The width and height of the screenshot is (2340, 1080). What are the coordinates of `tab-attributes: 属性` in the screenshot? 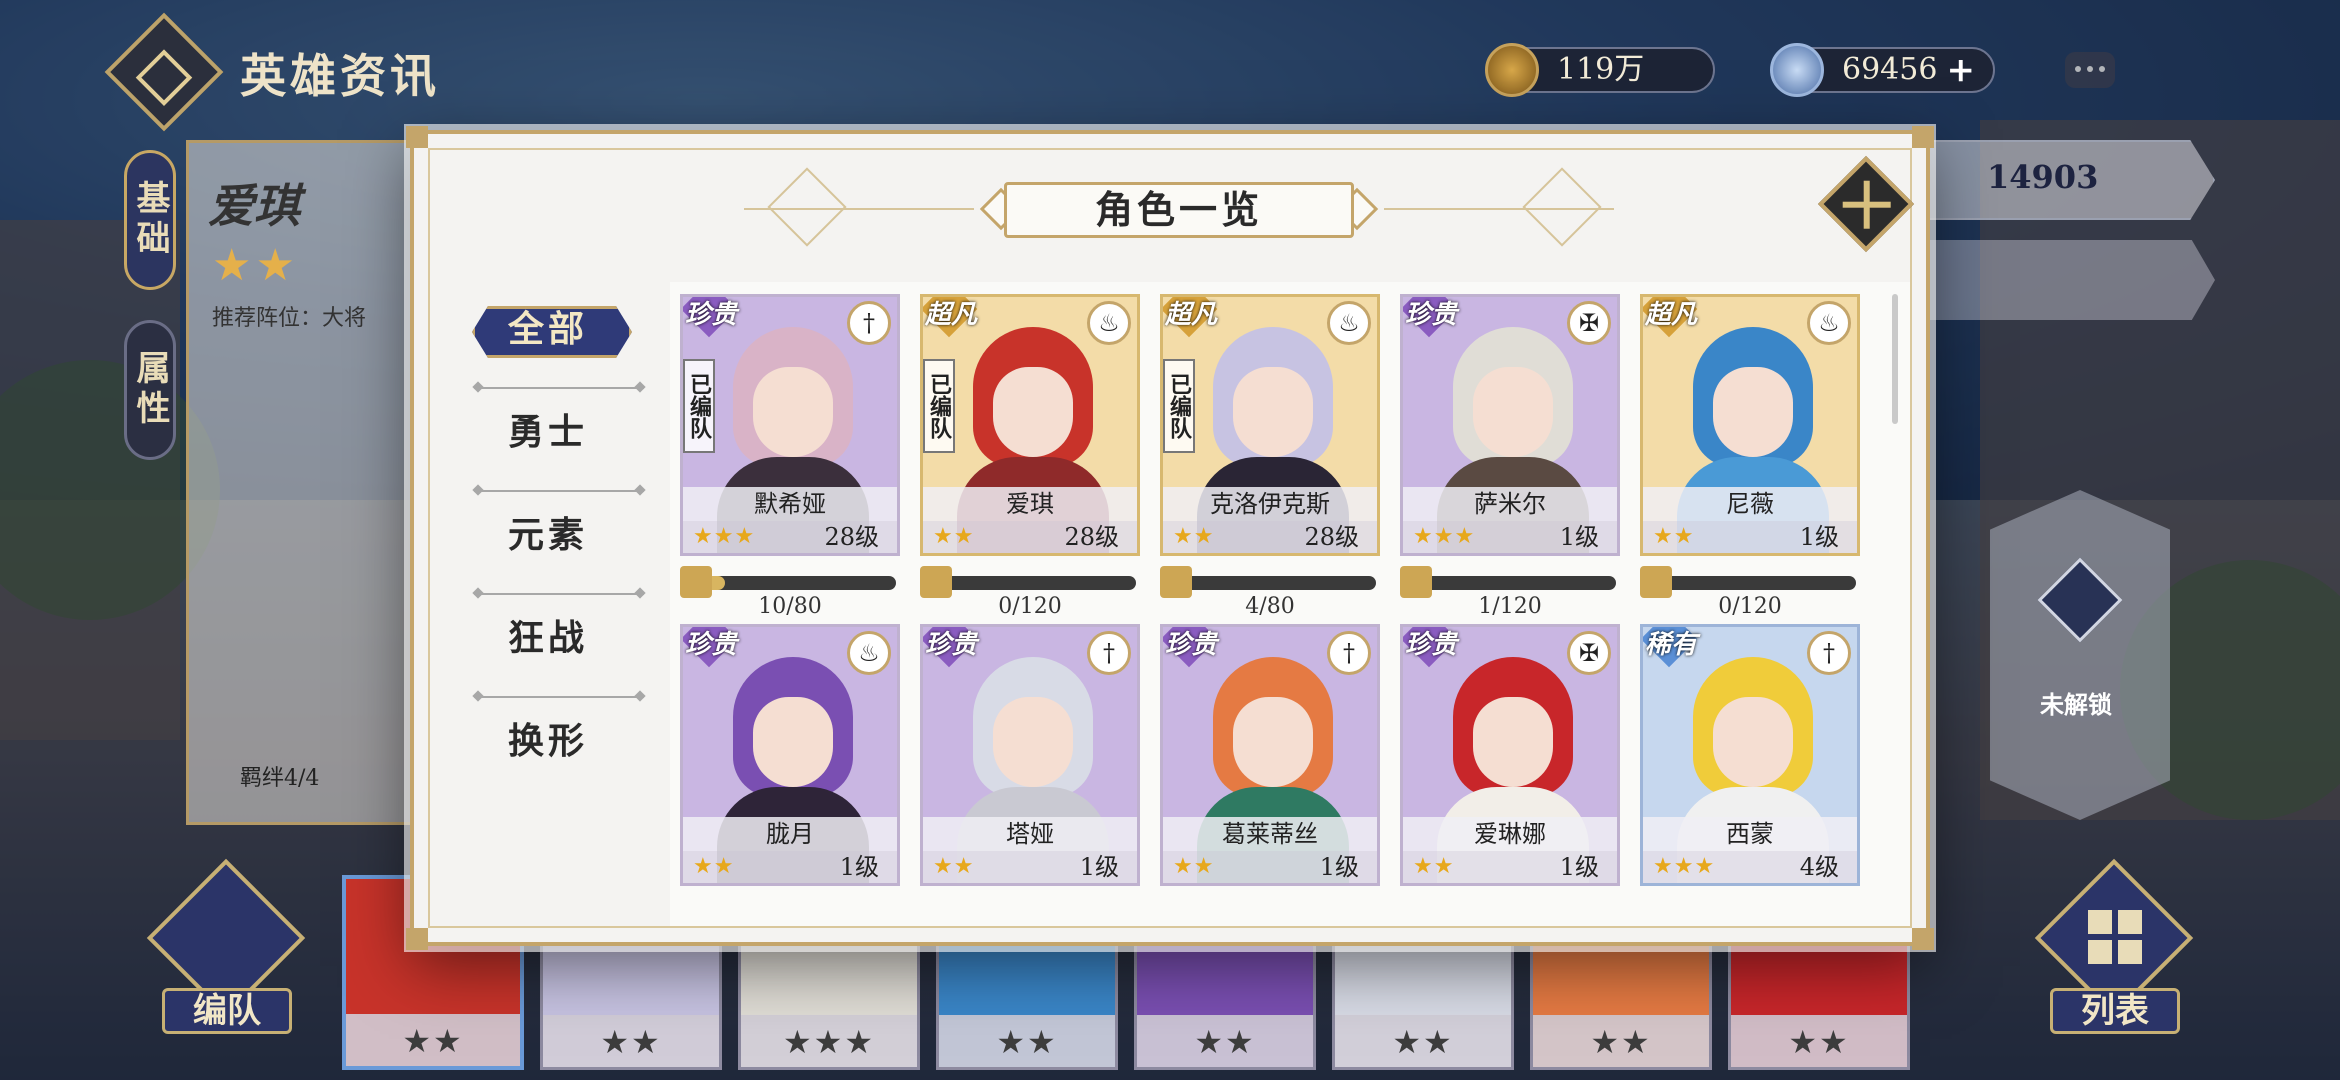 It's located at (150, 390).